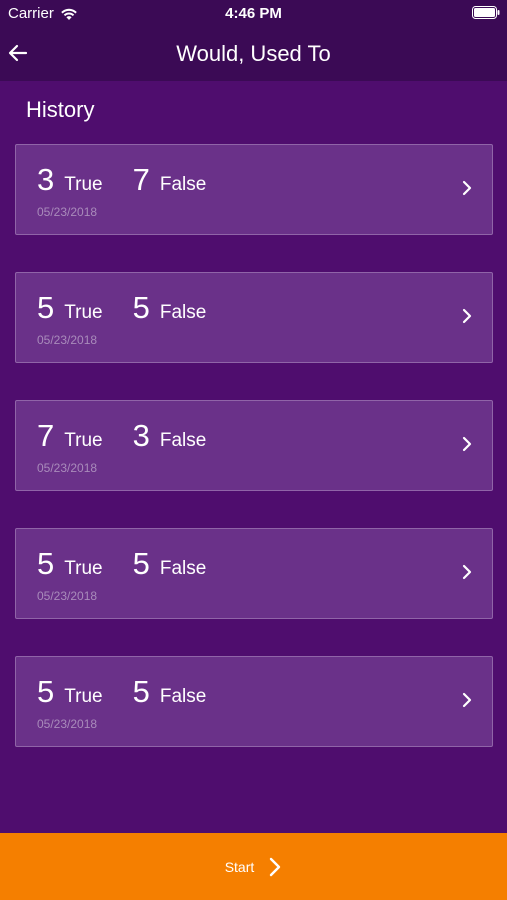  Describe the element at coordinates (121, 436) in the screenshot. I see `score-row: 7 True 3 False` at that location.